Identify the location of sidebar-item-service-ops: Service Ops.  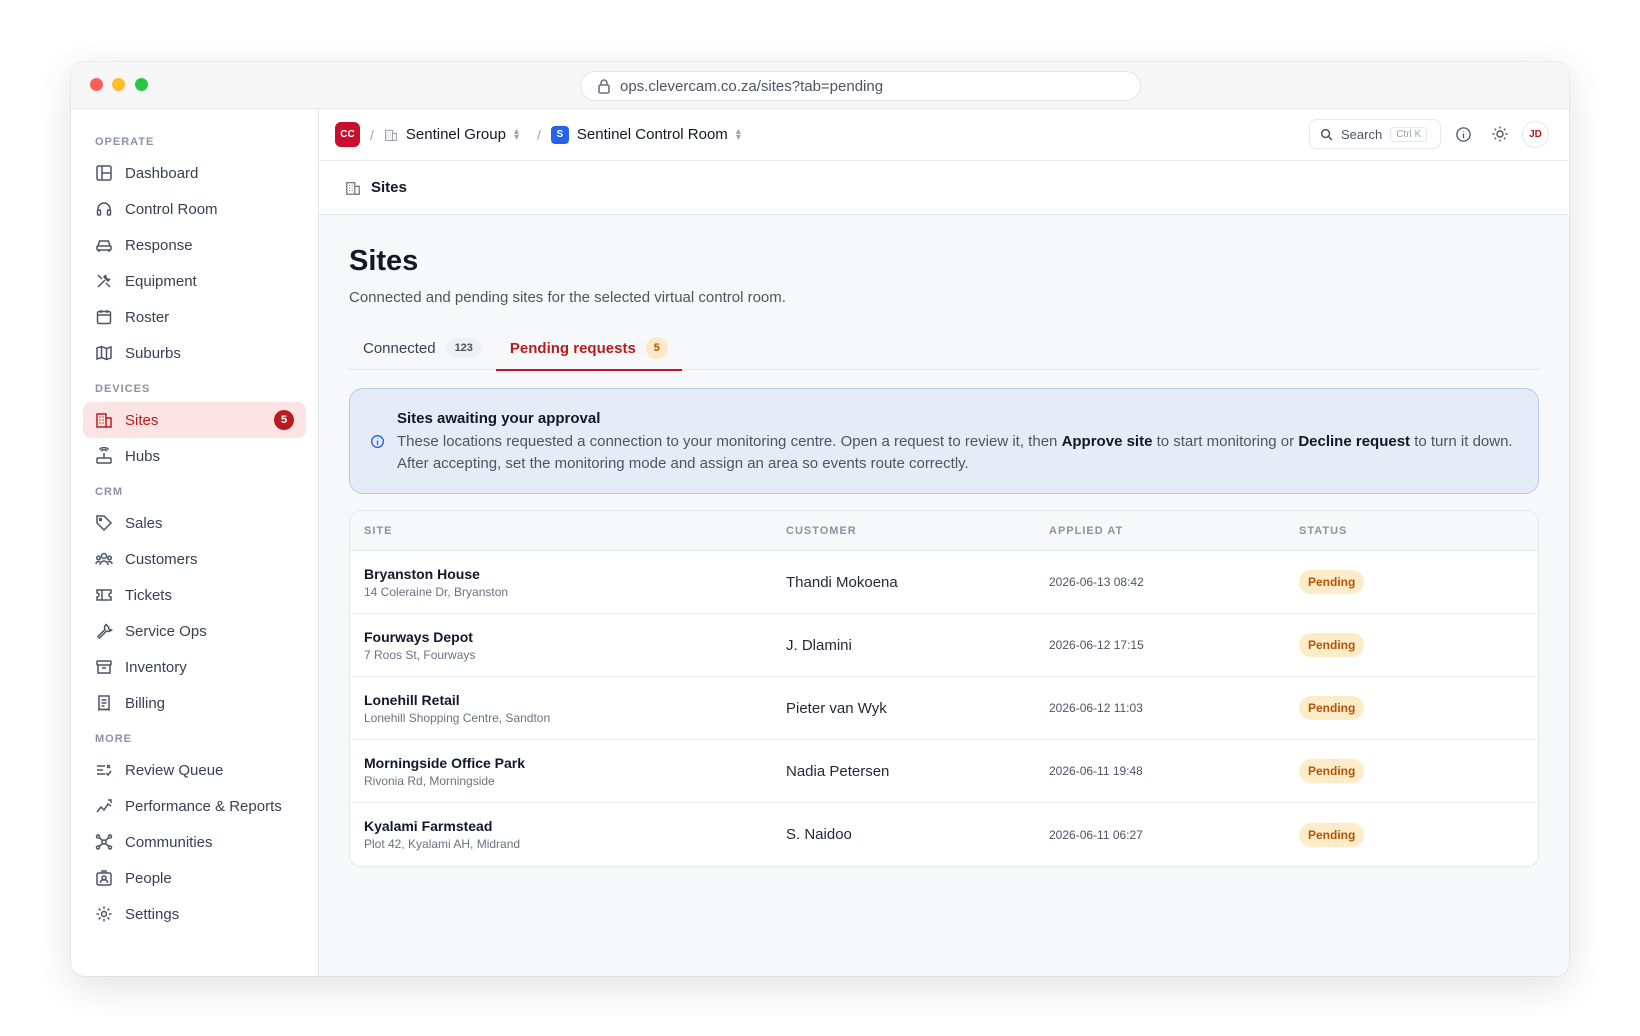
(194, 631).